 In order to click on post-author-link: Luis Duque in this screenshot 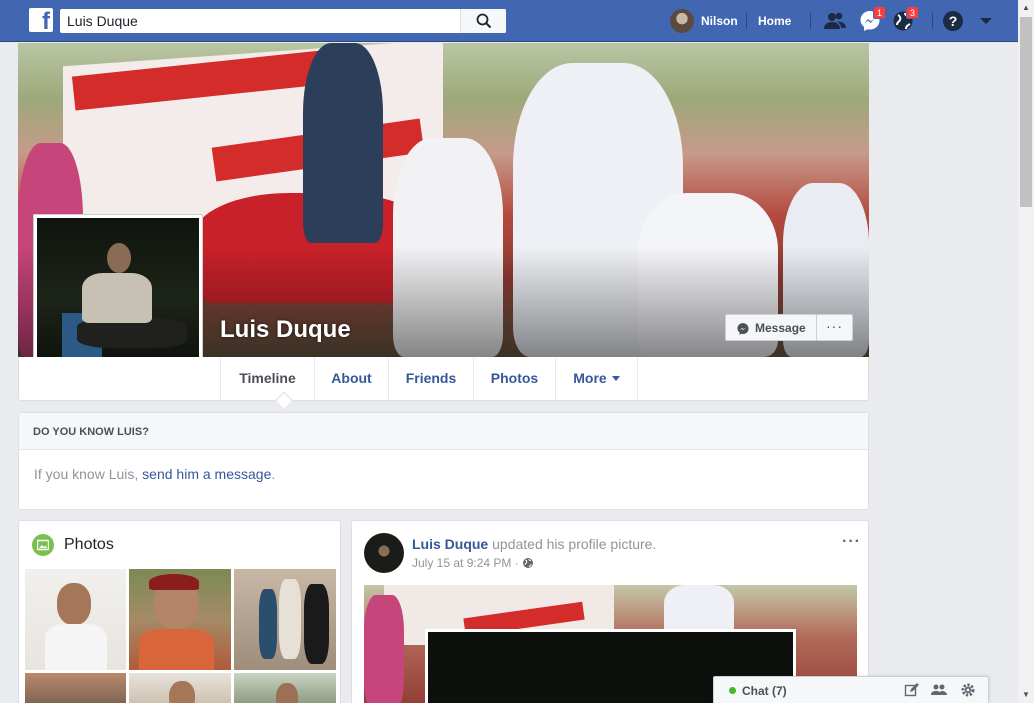, I will do `click(450, 544)`.